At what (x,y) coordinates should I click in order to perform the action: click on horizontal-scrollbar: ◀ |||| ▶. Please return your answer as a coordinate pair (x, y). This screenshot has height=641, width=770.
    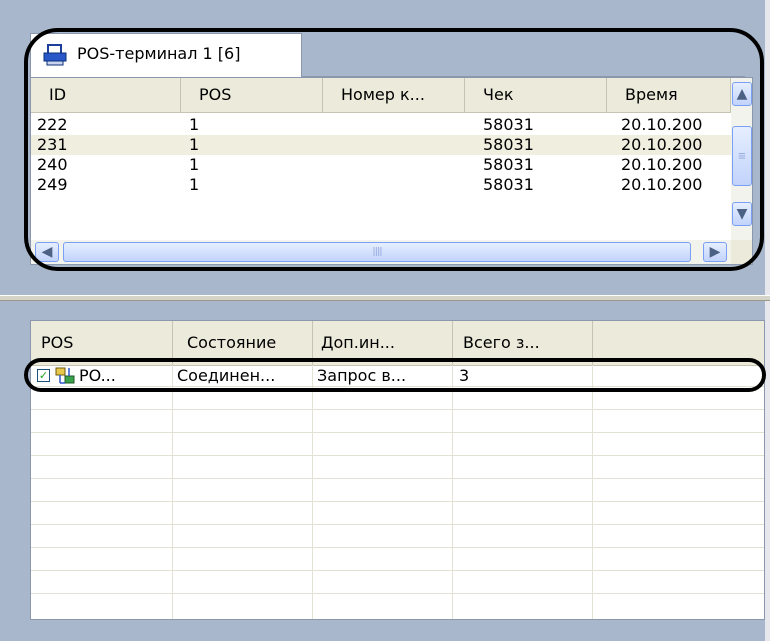
    Looking at the image, I should click on (391, 252).